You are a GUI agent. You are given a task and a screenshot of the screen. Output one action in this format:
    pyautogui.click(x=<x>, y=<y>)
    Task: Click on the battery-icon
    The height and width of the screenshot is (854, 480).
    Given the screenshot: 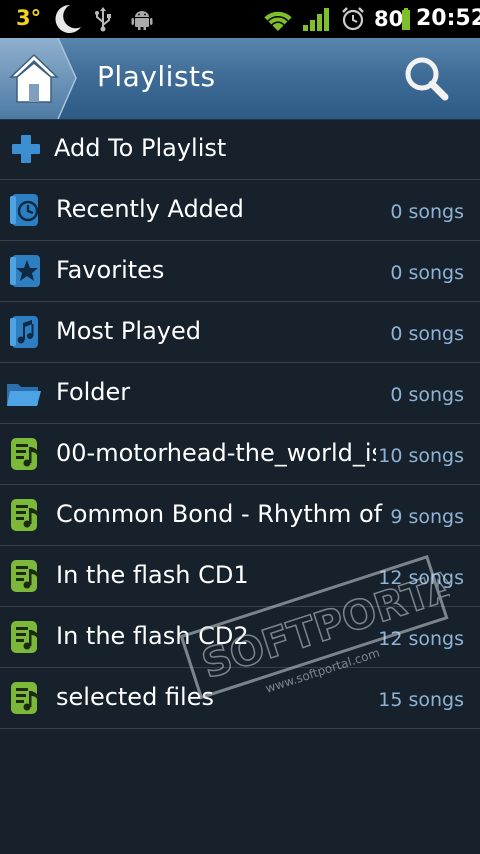 What is the action you would take?
    pyautogui.click(x=406, y=19)
    